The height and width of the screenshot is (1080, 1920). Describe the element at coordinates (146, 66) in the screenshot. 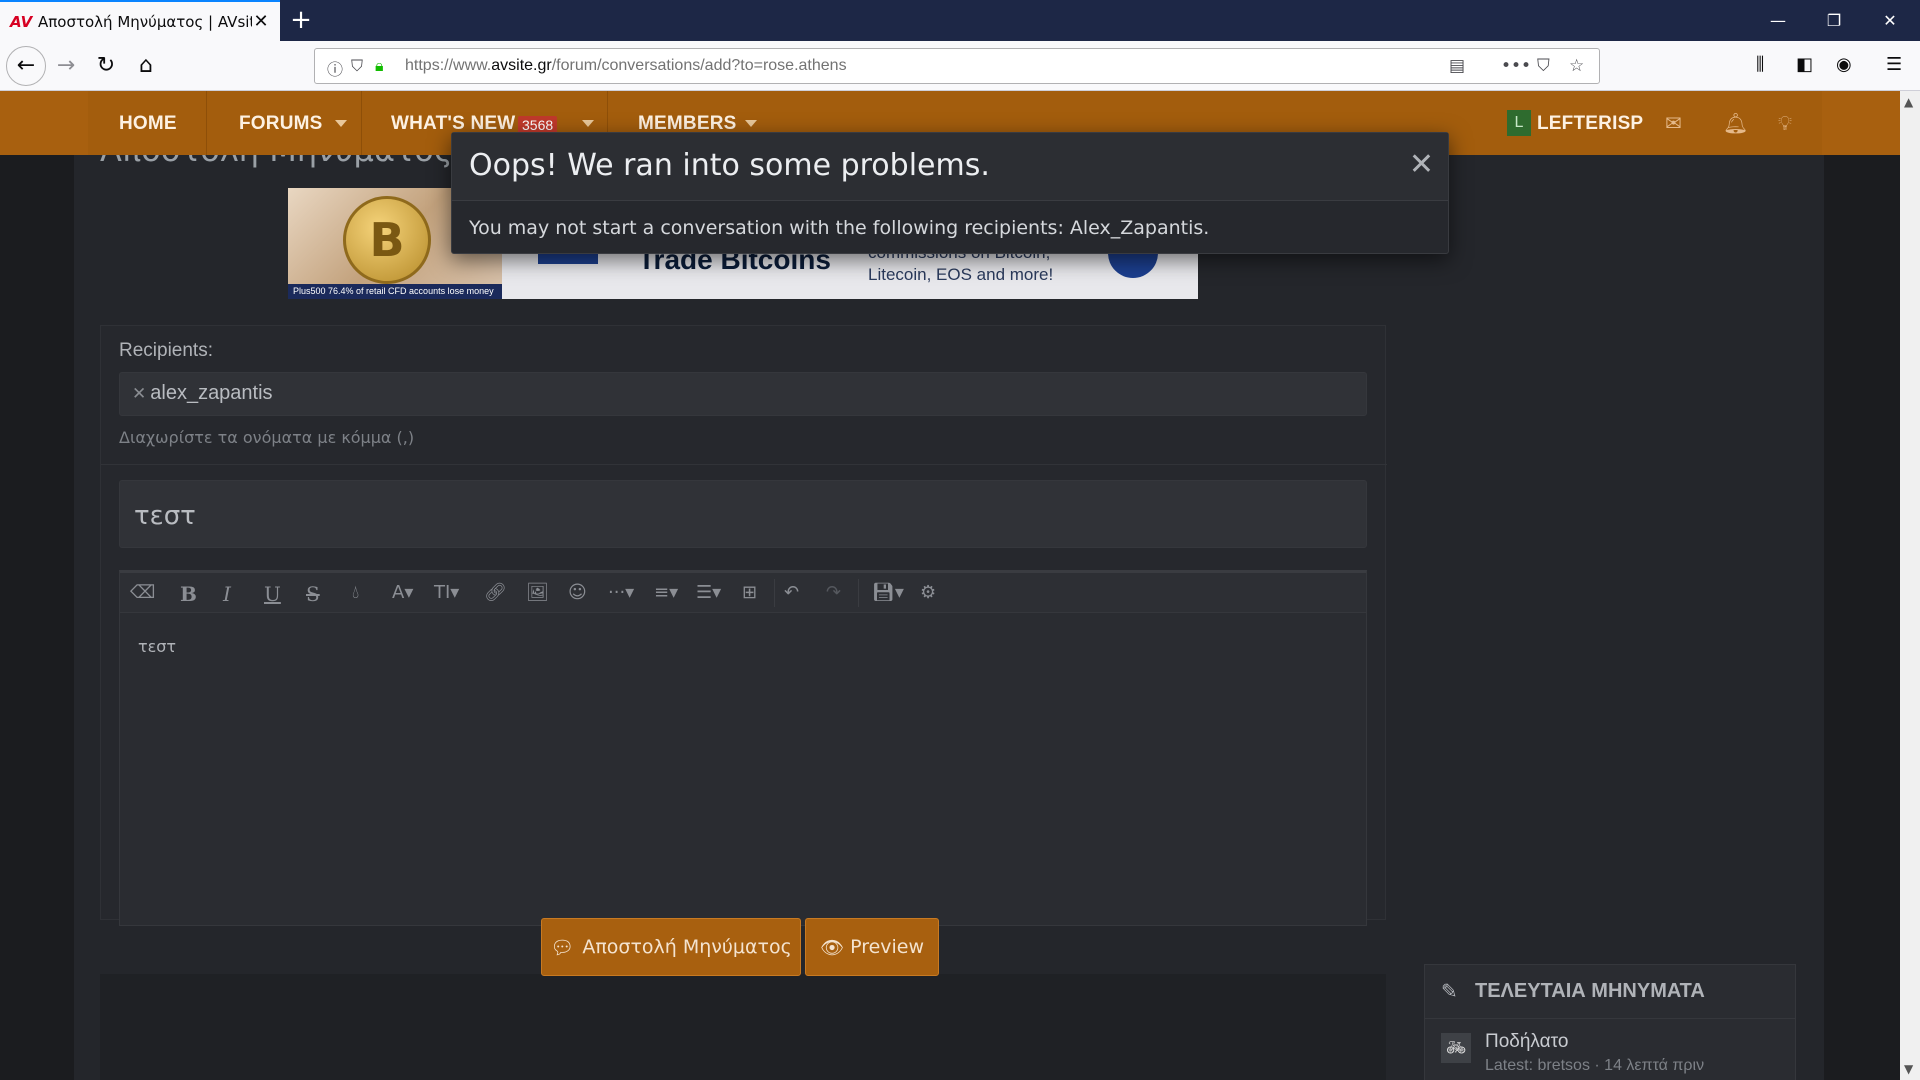

I see `home-button: ⌂` at that location.